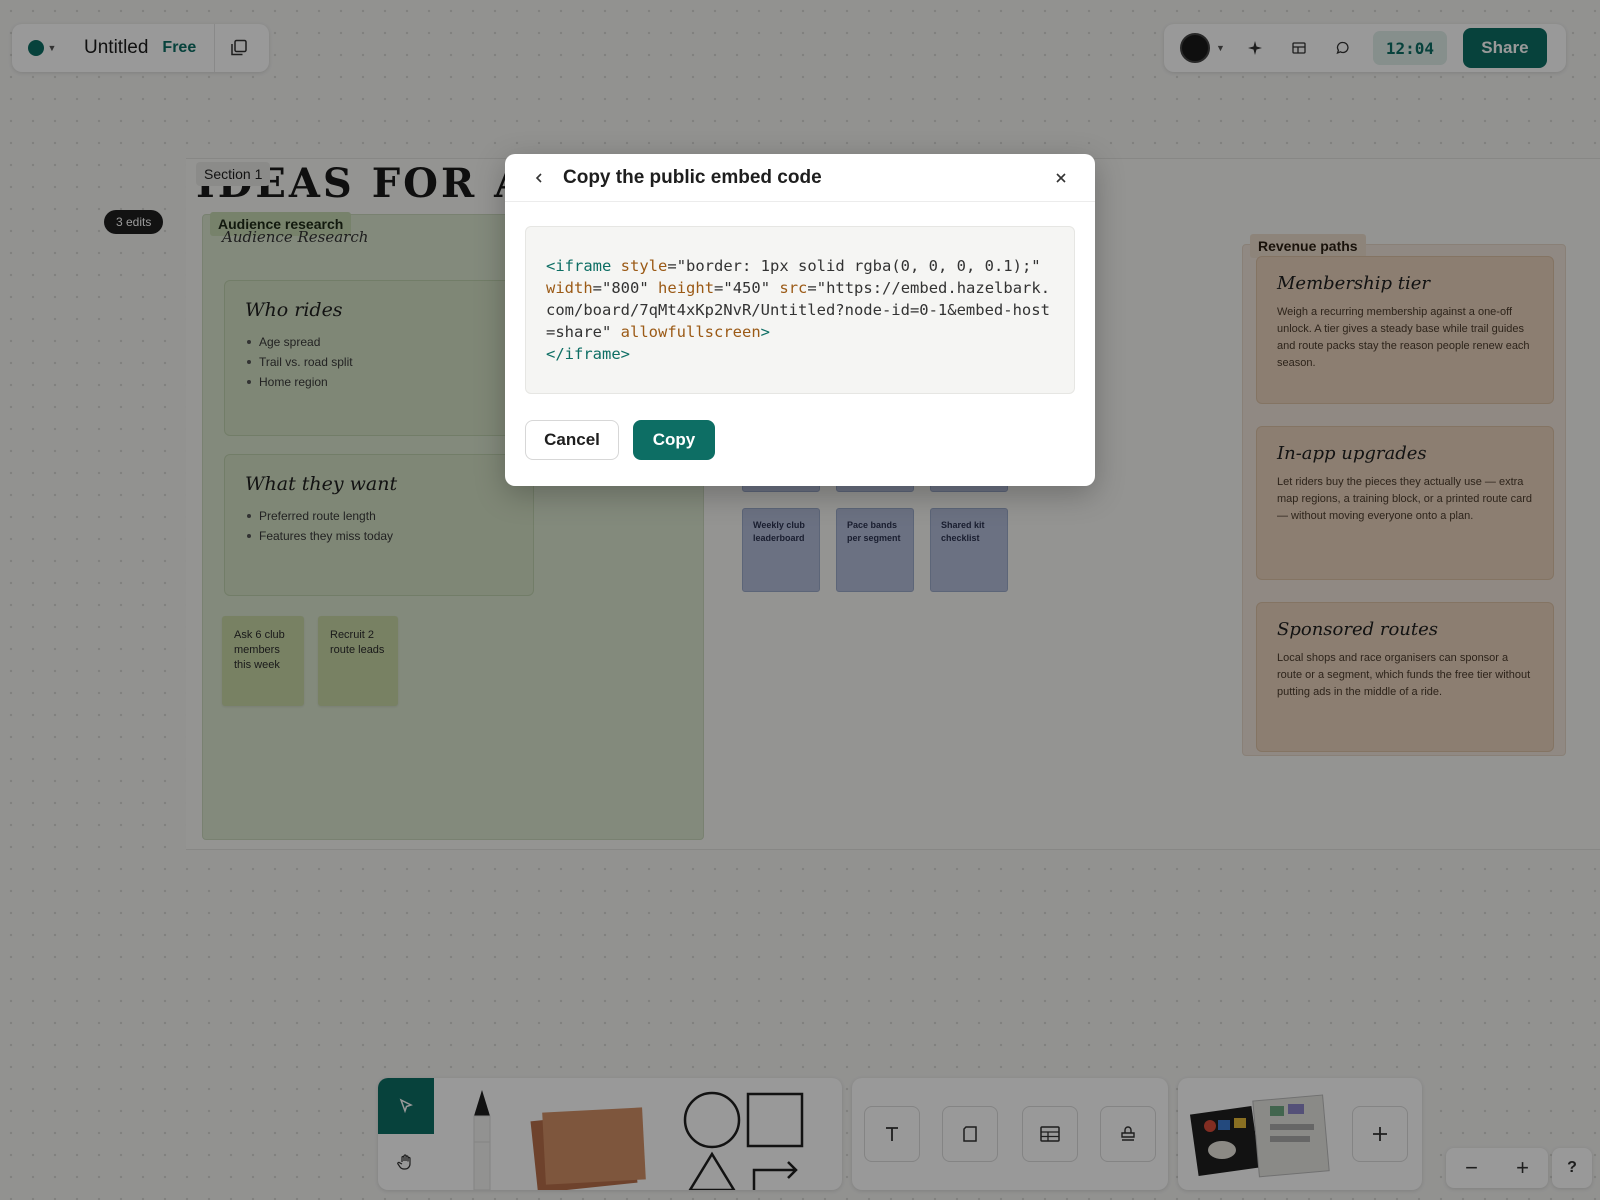  I want to click on close-button, so click(1061, 178).